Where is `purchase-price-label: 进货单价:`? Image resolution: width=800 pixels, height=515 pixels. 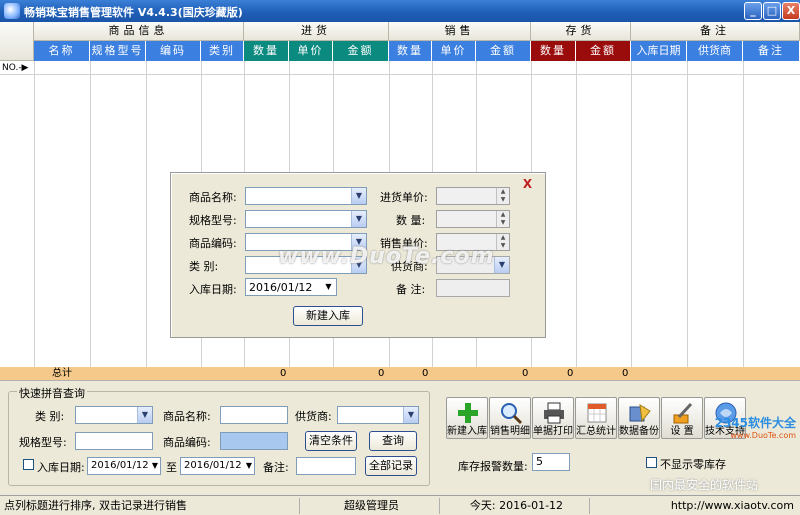
purchase-price-label: 进货单价: is located at coordinates (404, 197).